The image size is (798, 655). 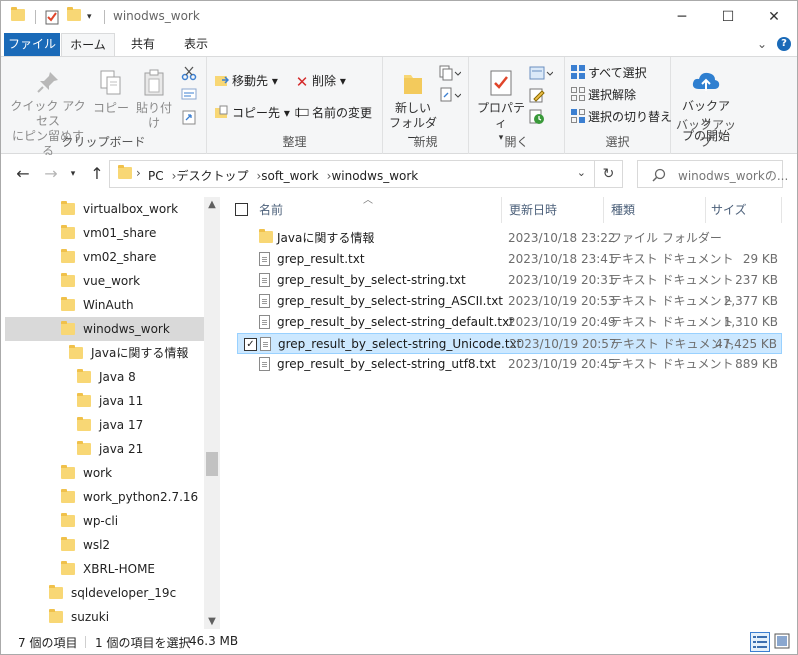 What do you see at coordinates (450, 75) in the screenshot?
I see `new-item-icon` at bounding box center [450, 75].